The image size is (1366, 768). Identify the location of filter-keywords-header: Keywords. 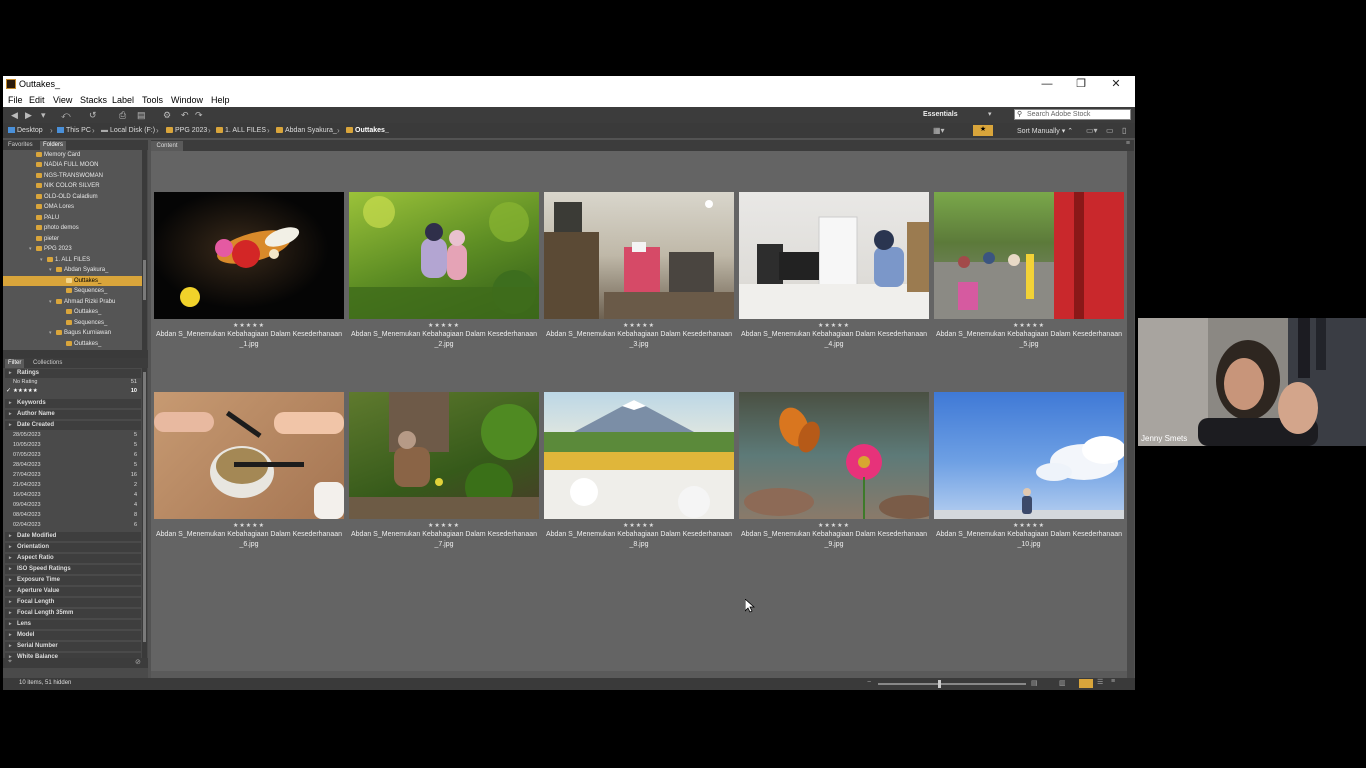
(73, 403).